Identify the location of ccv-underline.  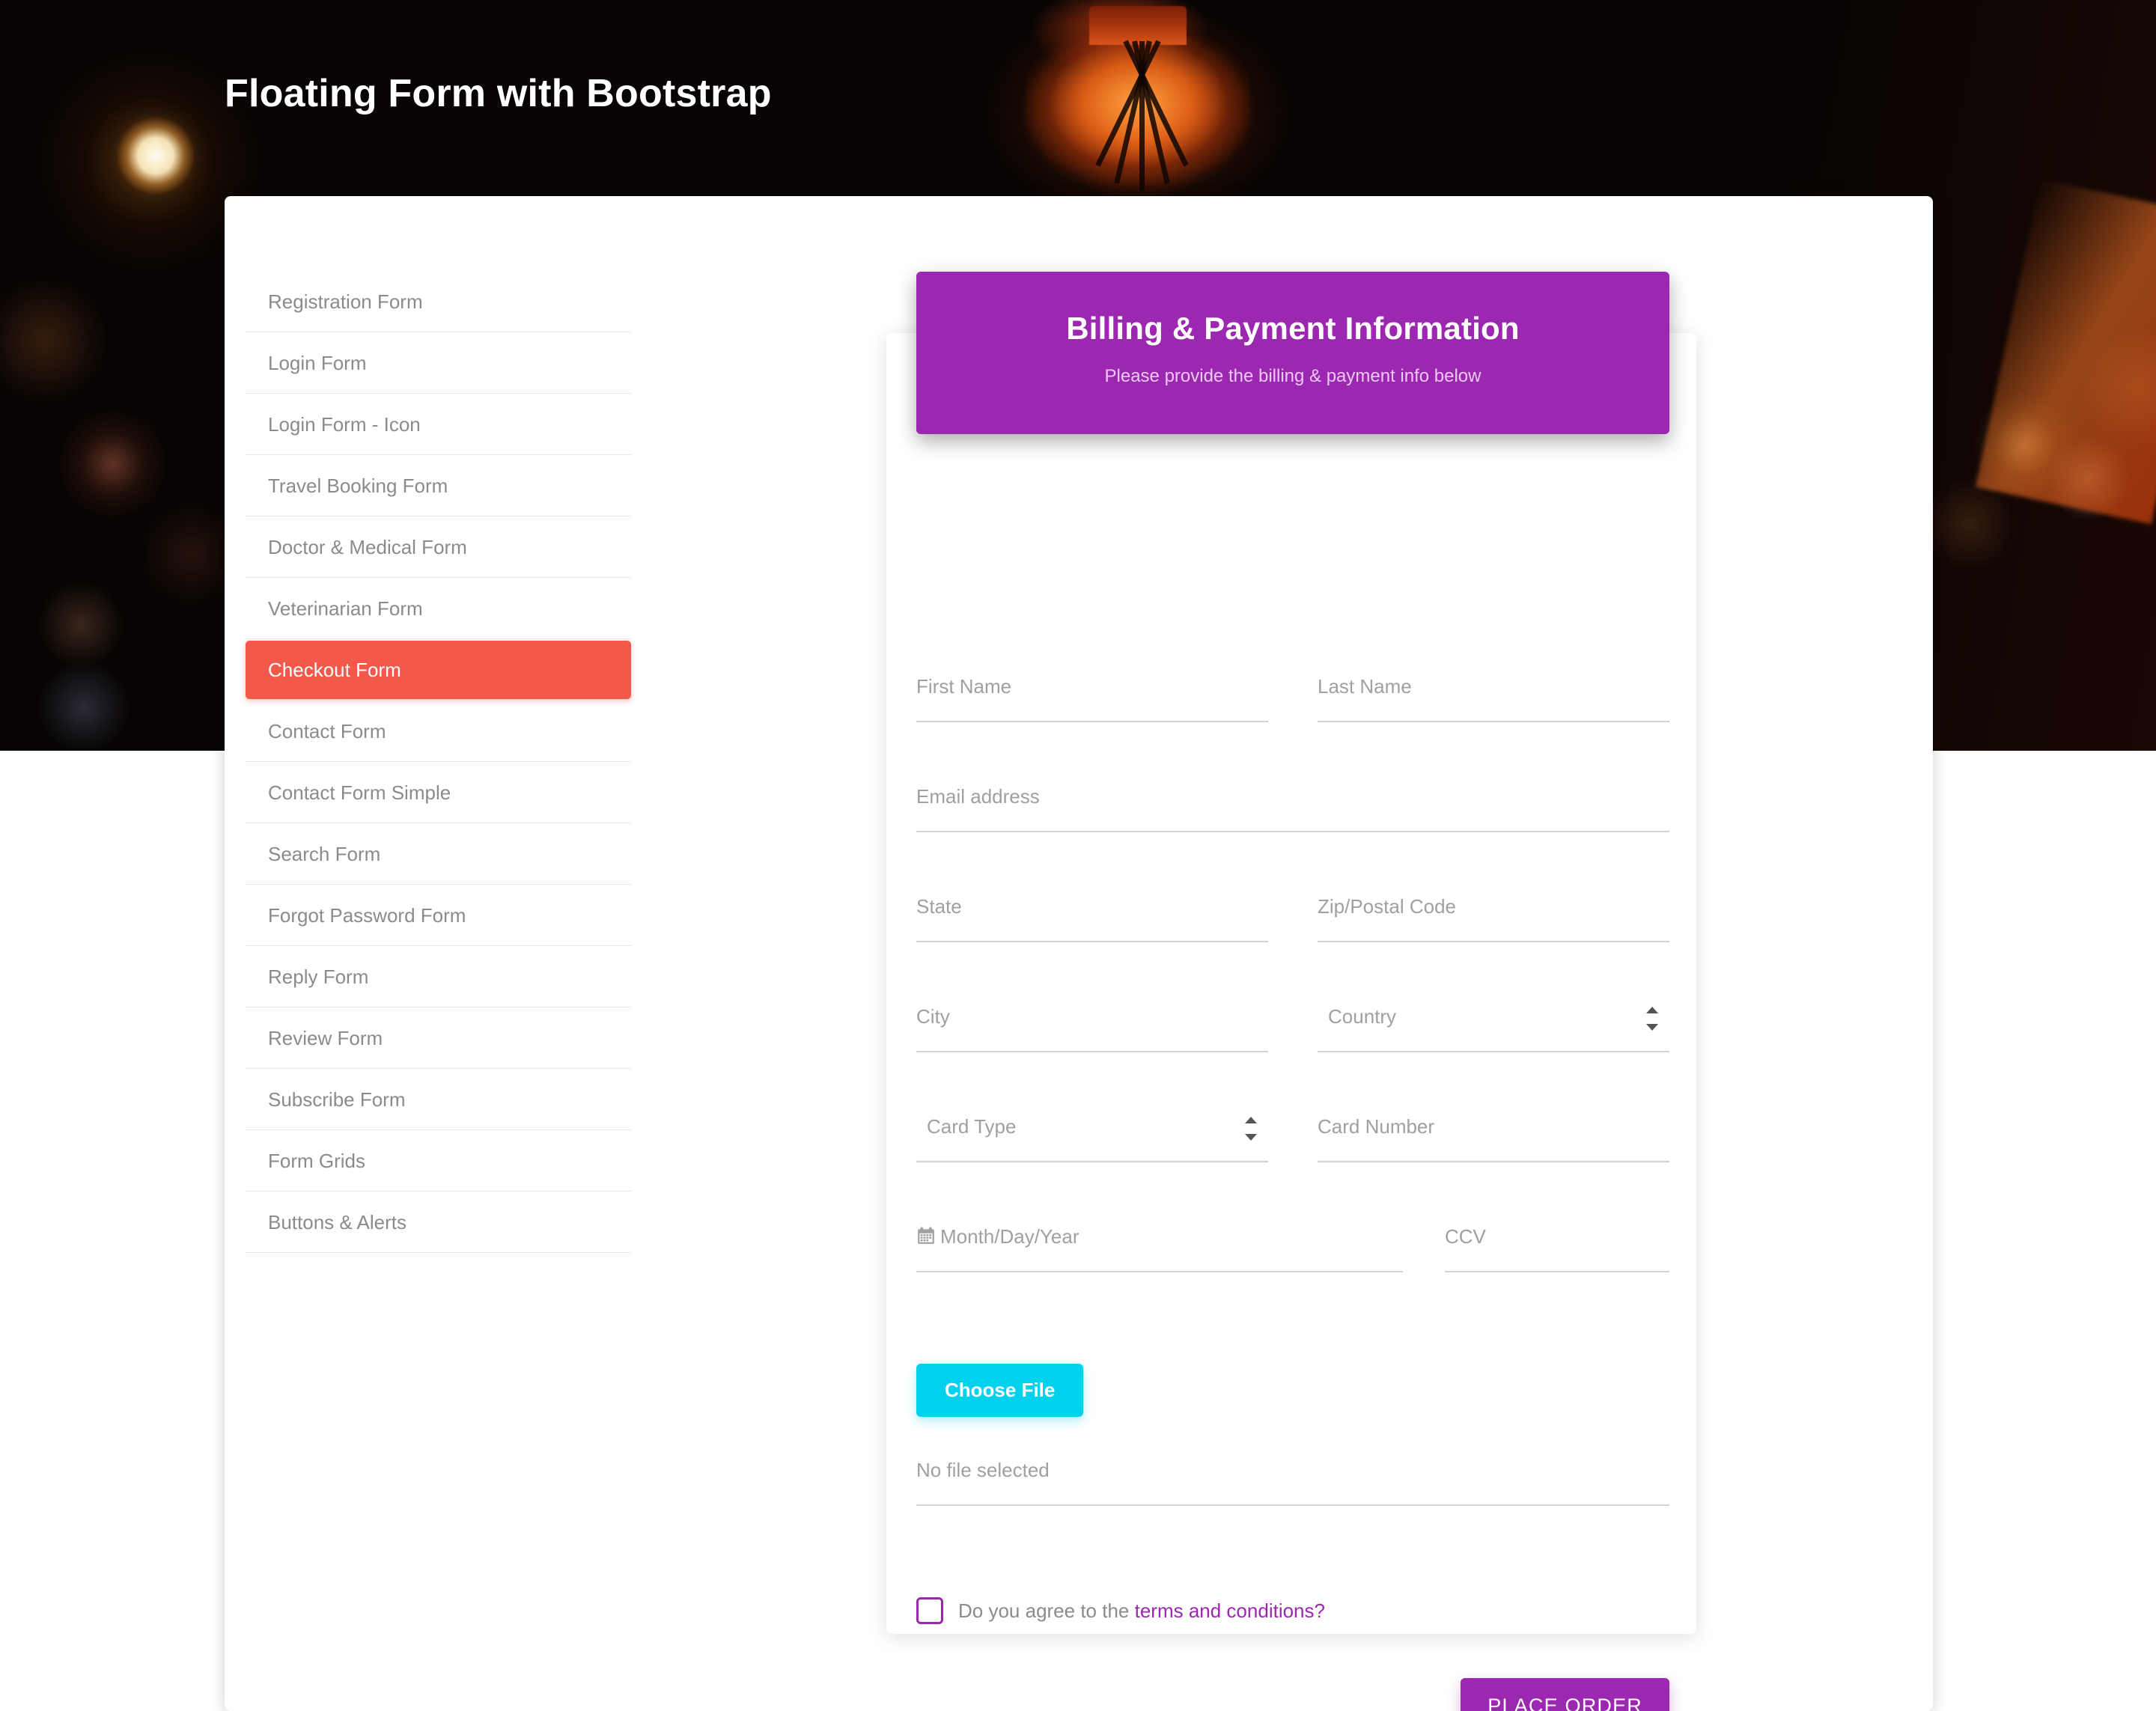
(1557, 1272).